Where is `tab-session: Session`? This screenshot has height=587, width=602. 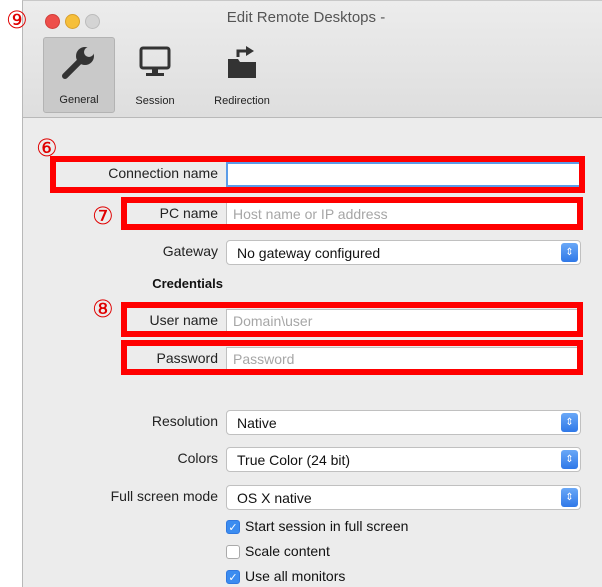
tab-session: Session is located at coordinates (155, 75).